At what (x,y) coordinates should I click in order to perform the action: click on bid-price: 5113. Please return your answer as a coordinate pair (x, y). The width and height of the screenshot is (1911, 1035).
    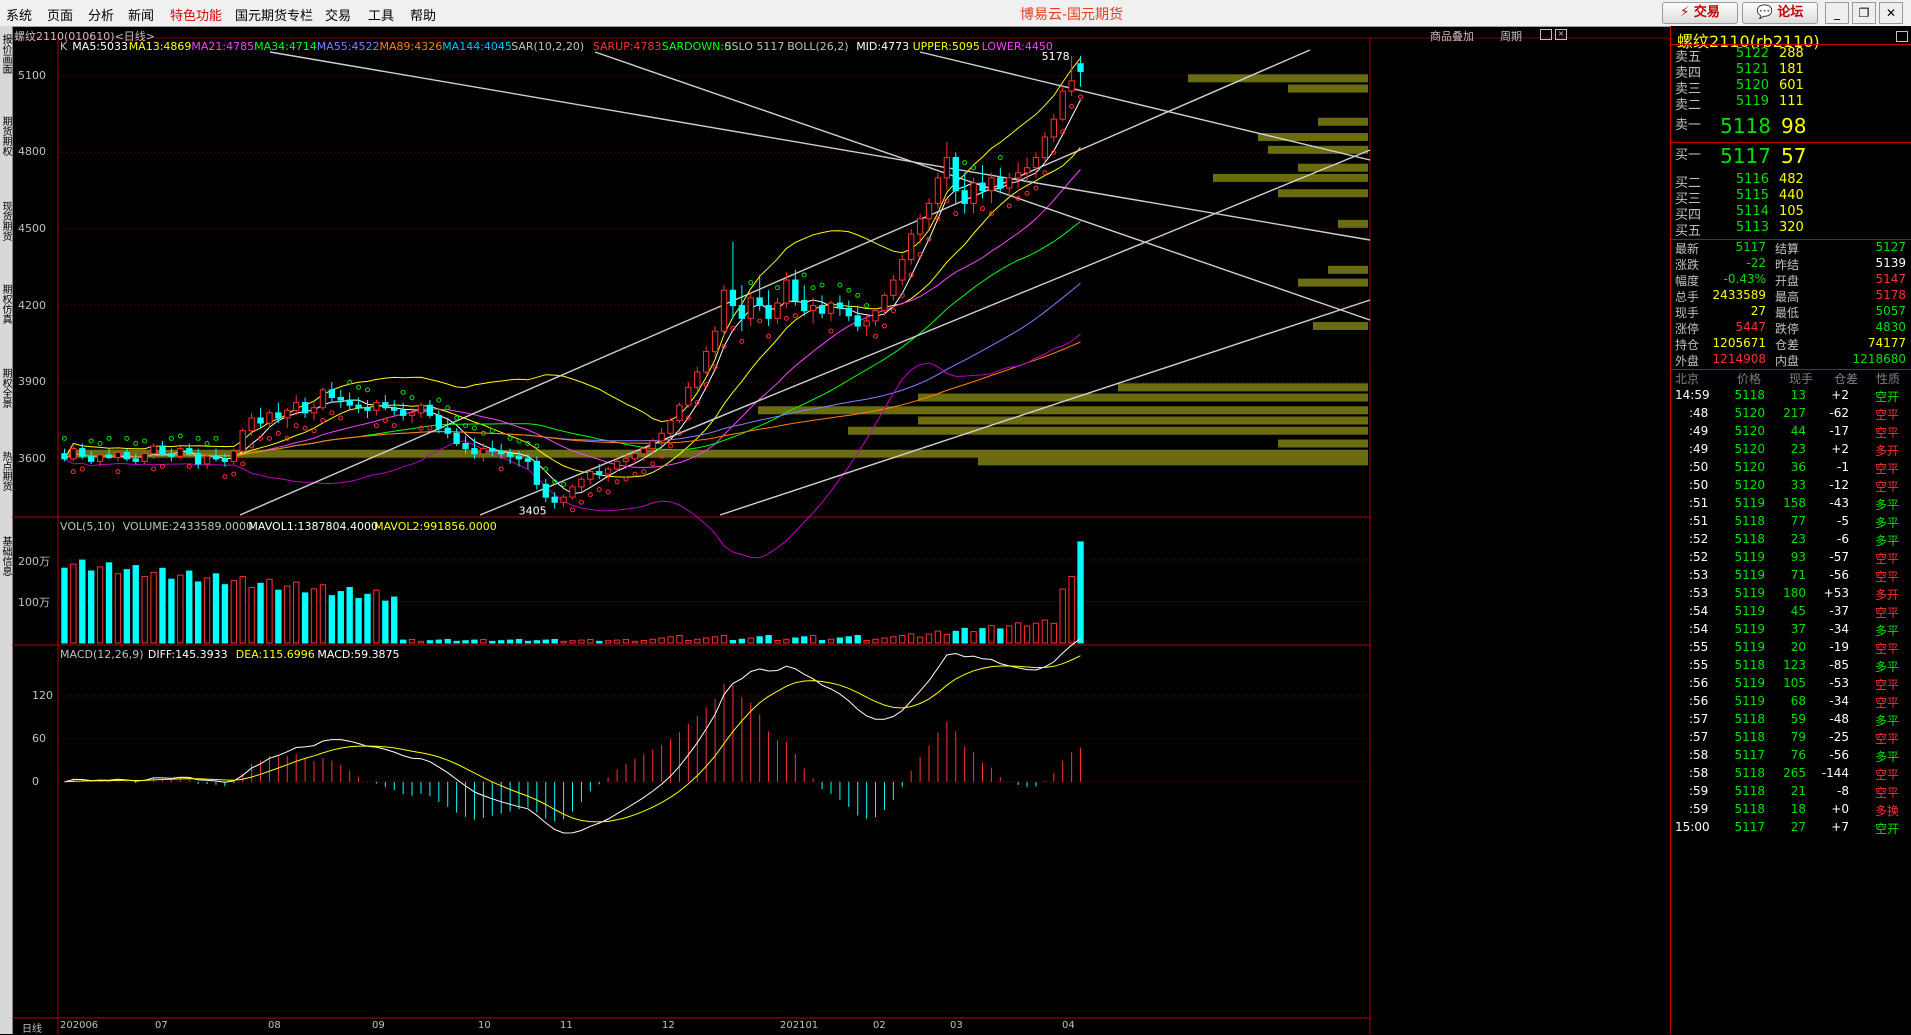
    Looking at the image, I should click on (1752, 227).